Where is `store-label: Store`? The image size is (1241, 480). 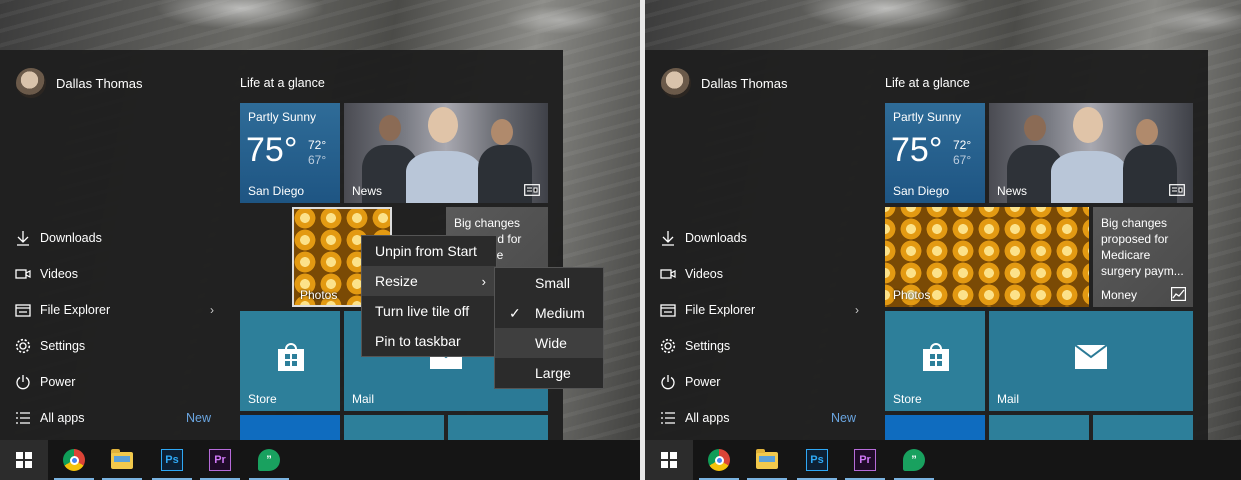
store-label: Store is located at coordinates (907, 399).